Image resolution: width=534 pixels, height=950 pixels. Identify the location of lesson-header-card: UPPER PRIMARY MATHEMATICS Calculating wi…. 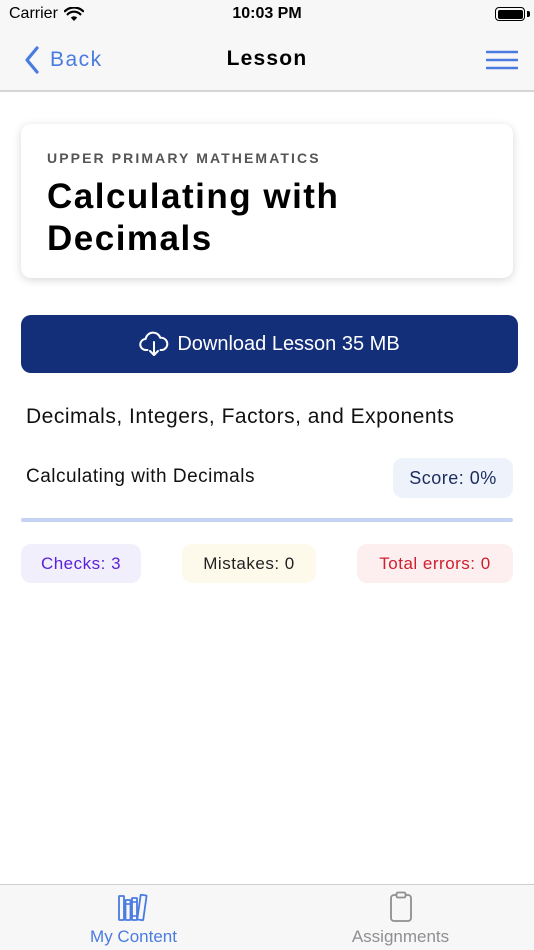
(267, 201).